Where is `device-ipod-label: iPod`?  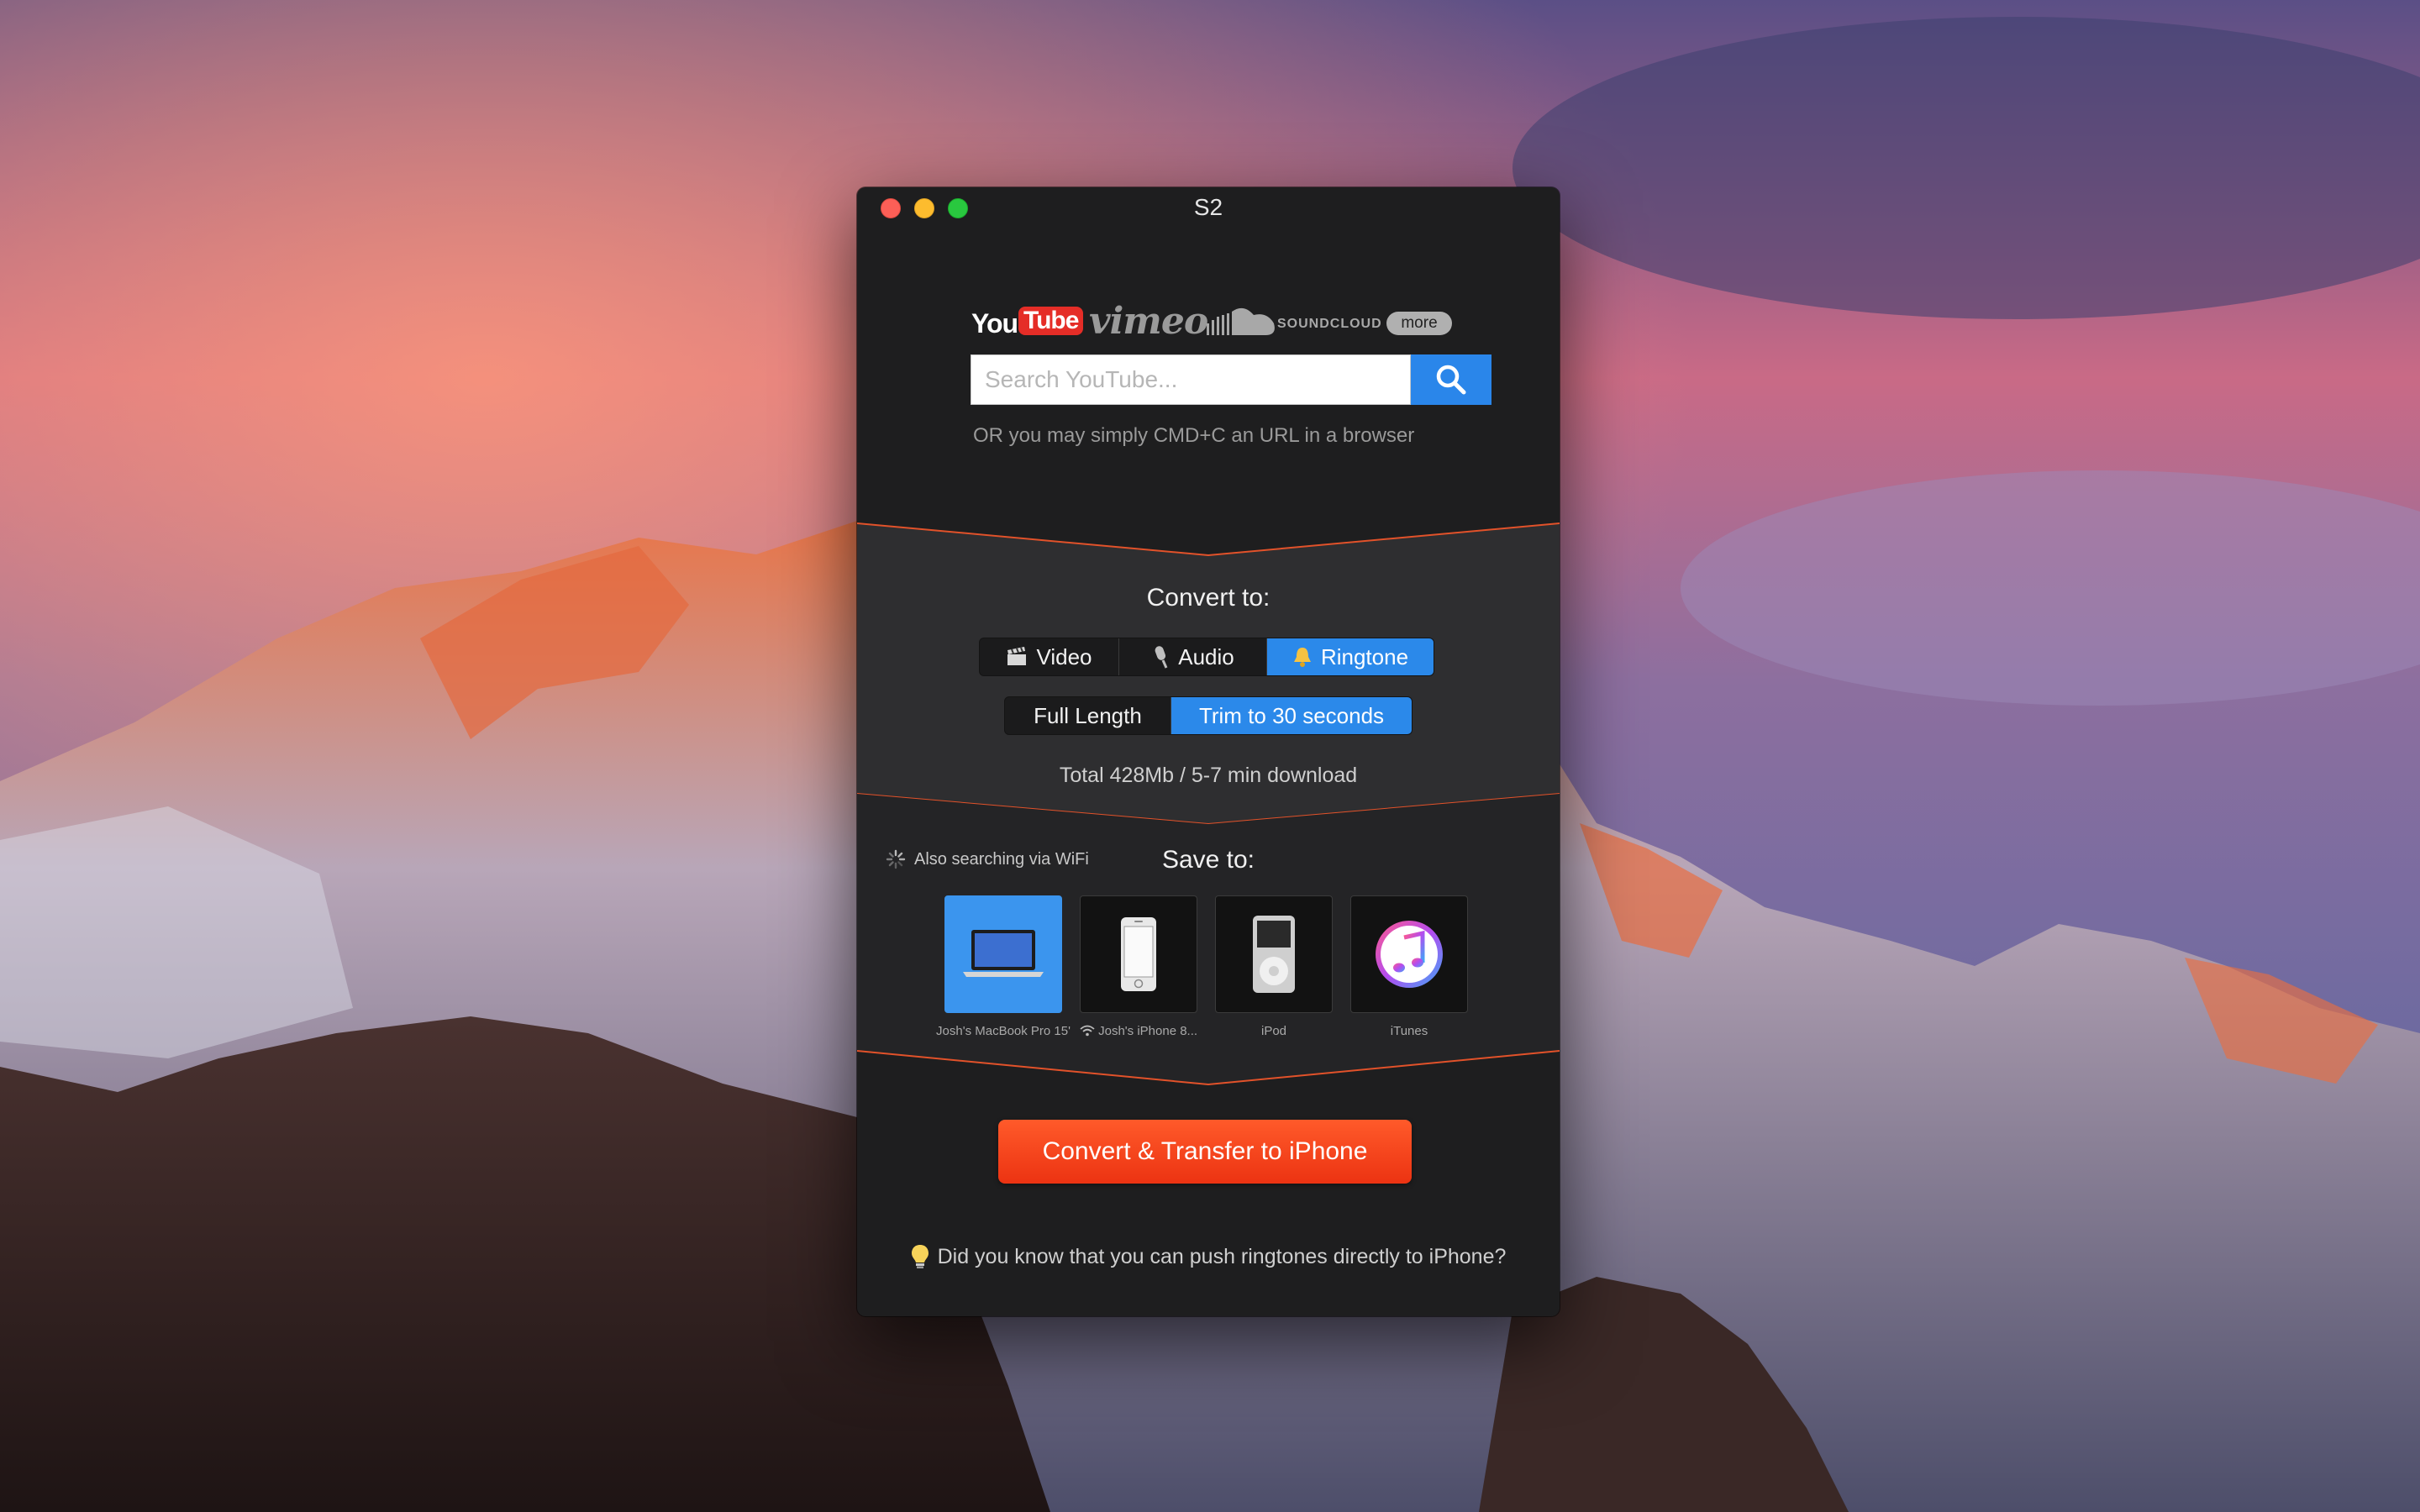
device-ipod-label: iPod is located at coordinates (1273, 1031).